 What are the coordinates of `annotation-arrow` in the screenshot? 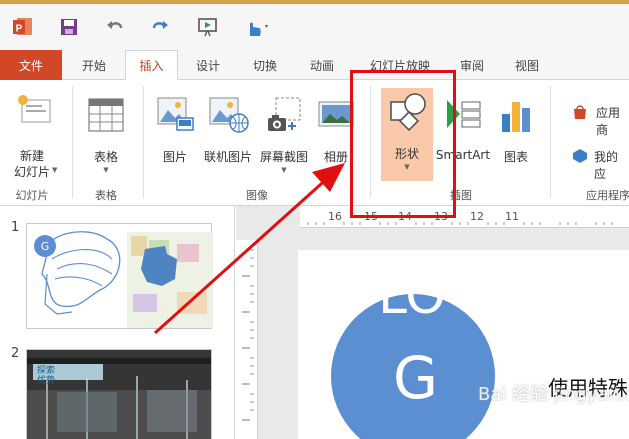 It's located at (249, 249).